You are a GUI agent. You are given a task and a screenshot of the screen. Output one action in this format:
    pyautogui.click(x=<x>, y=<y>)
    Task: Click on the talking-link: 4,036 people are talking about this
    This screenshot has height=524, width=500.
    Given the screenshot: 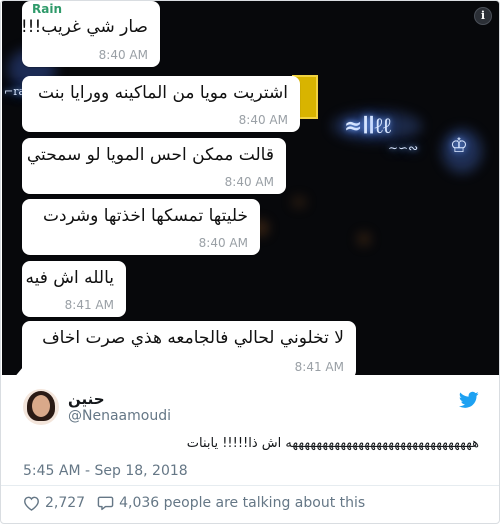 What is the action you would take?
    pyautogui.click(x=231, y=503)
    